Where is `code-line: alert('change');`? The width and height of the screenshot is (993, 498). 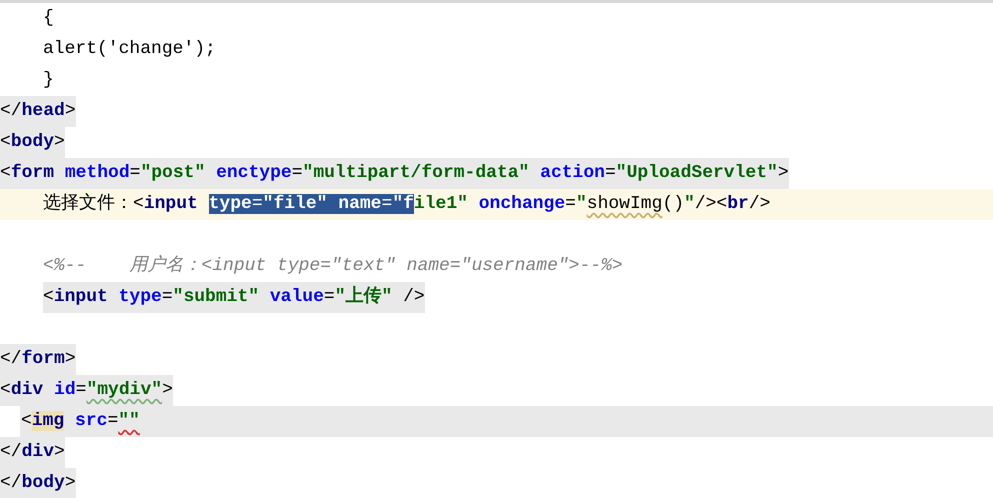 code-line: alert('change'); is located at coordinates (129, 49).